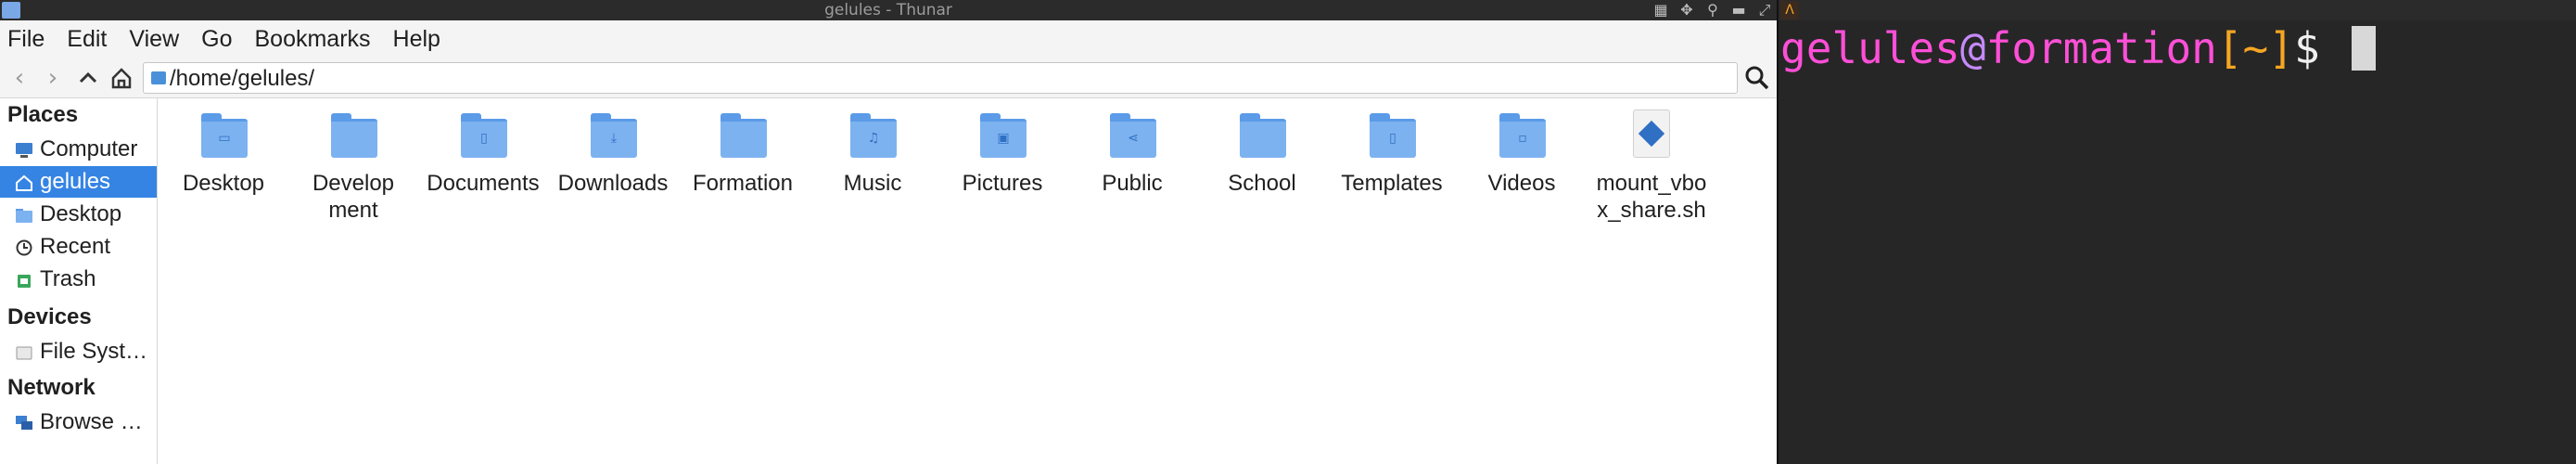 The image size is (2576, 464). I want to click on file-item-formation: Formation, so click(743, 153).